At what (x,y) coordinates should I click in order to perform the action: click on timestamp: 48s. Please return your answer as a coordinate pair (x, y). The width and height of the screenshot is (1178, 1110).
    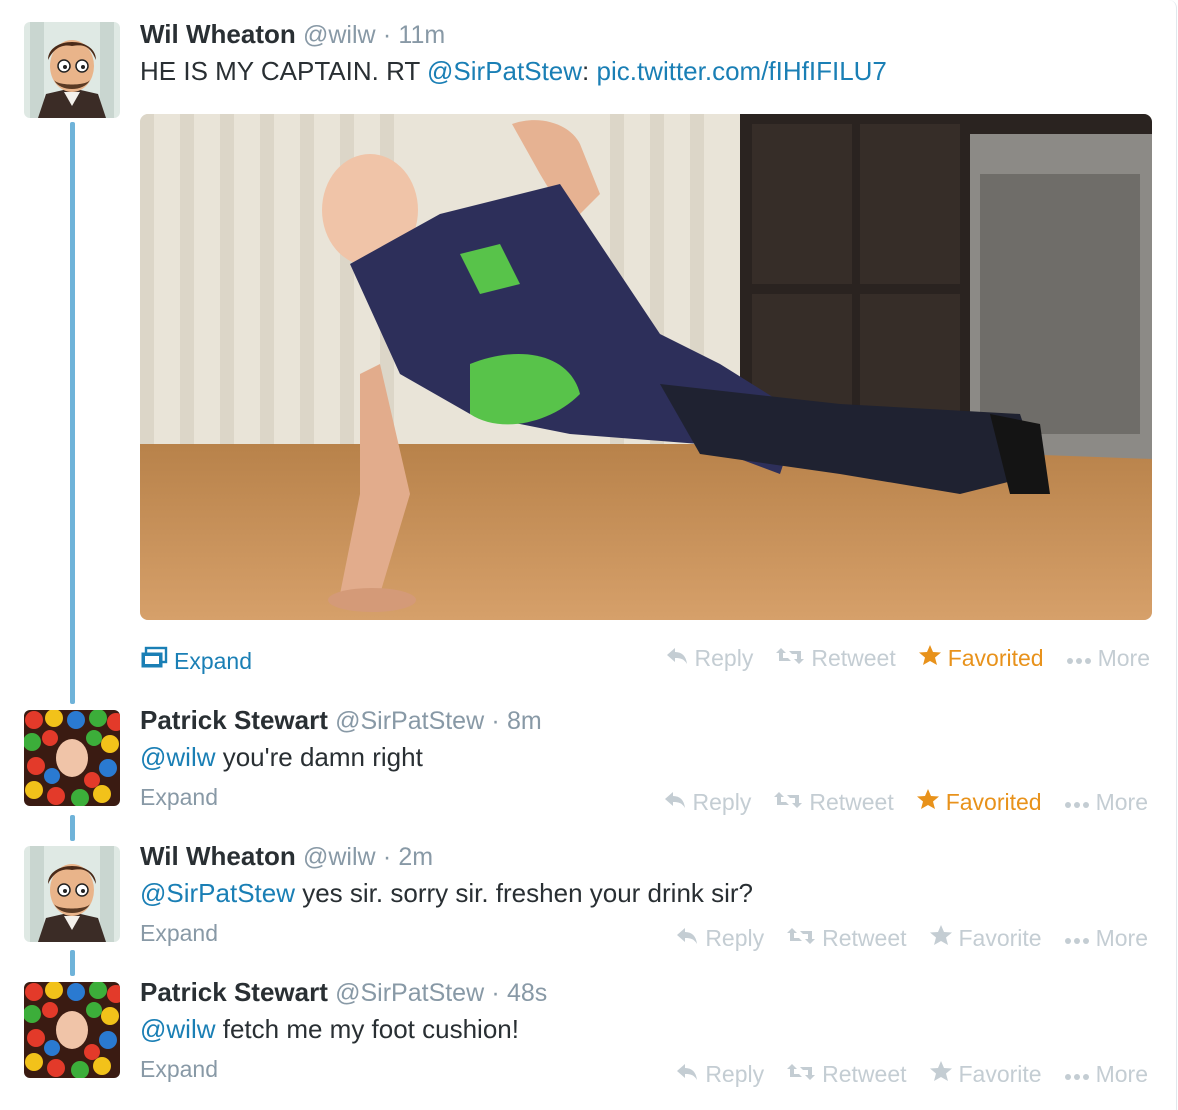
    Looking at the image, I should click on (527, 993).